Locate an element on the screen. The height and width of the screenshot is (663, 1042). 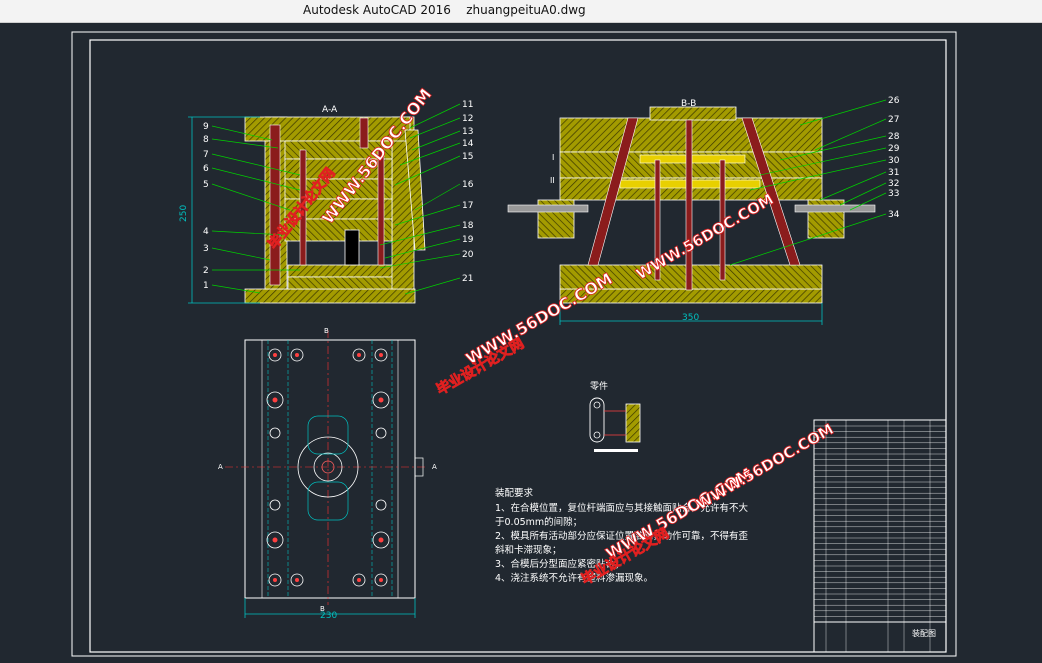
callout-32: 32 is located at coordinates (893, 184).